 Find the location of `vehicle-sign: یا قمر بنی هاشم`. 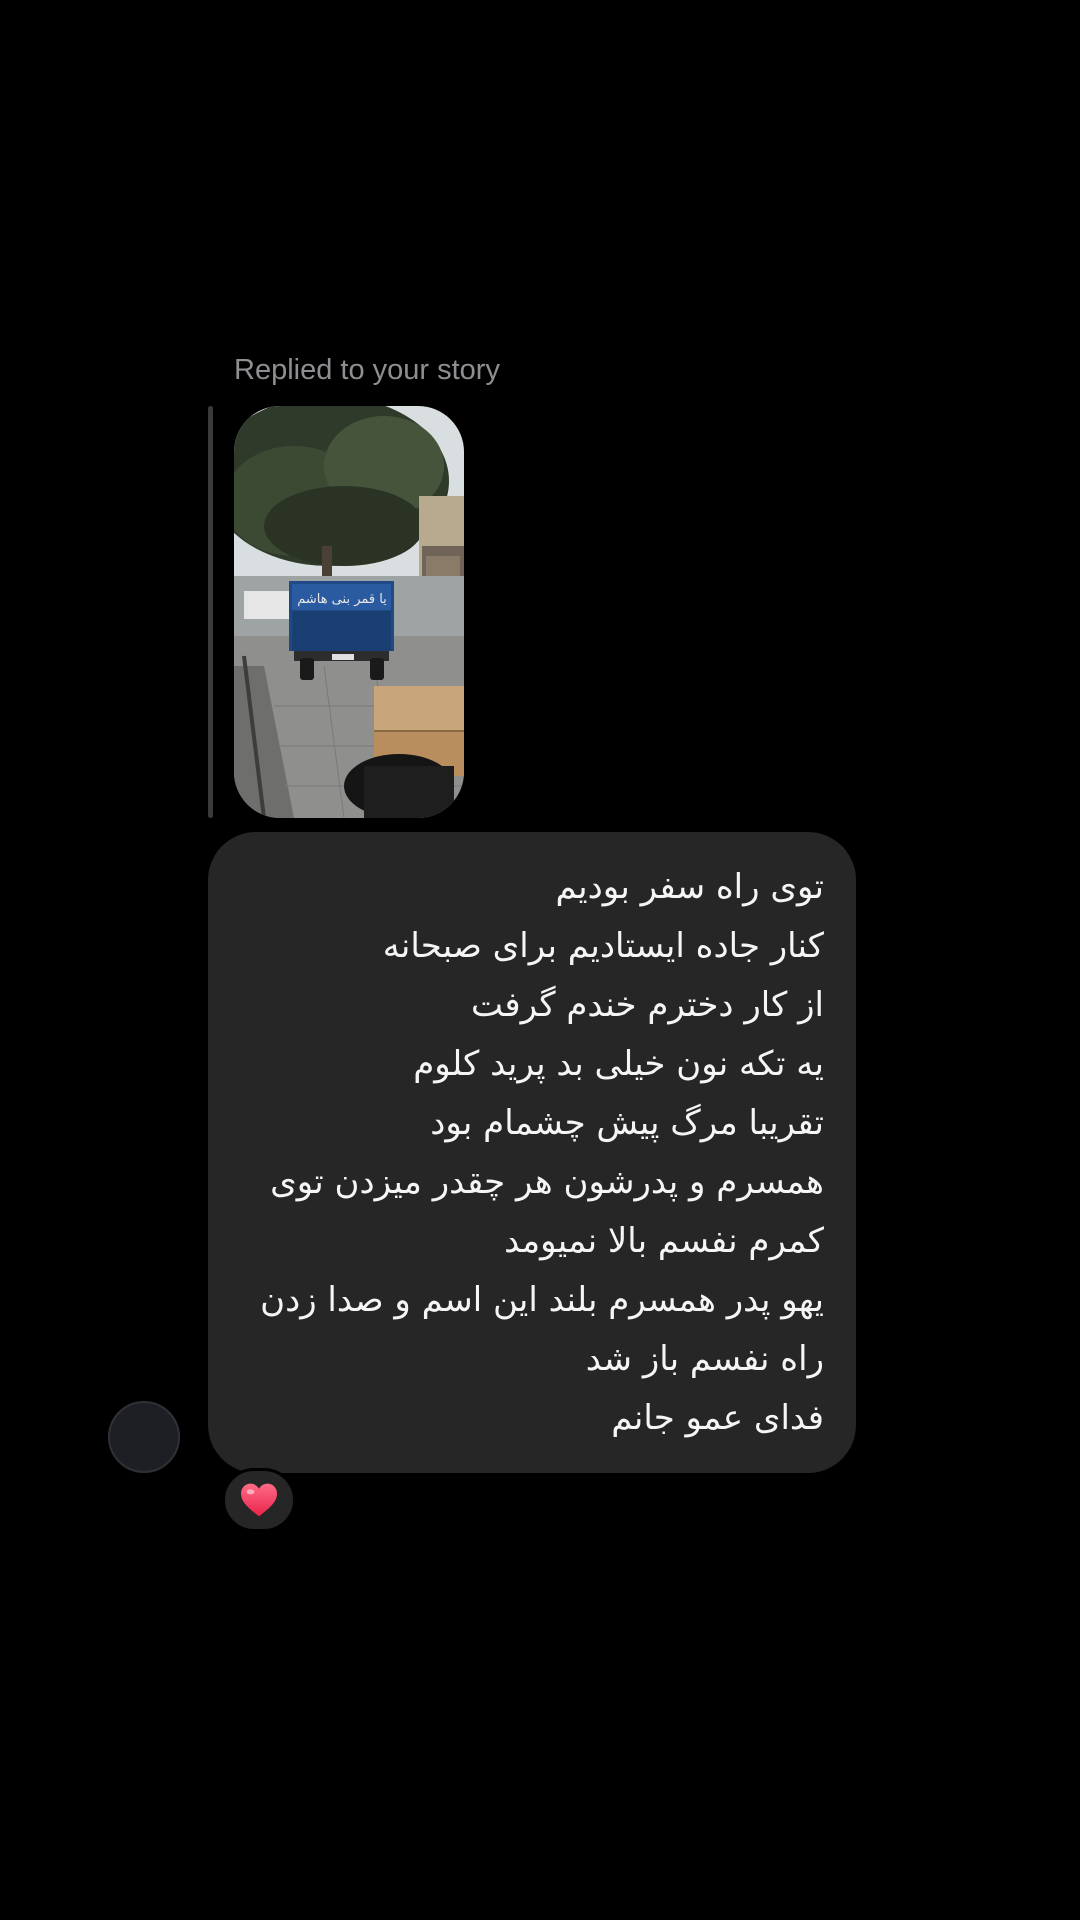

vehicle-sign: یا قمر بنی هاشم is located at coordinates (342, 599).